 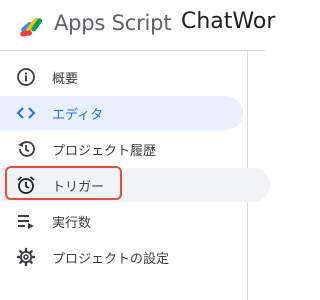 What do you see at coordinates (65, 79) in the screenshot?
I see `sidebar-item-label: 概要` at bounding box center [65, 79].